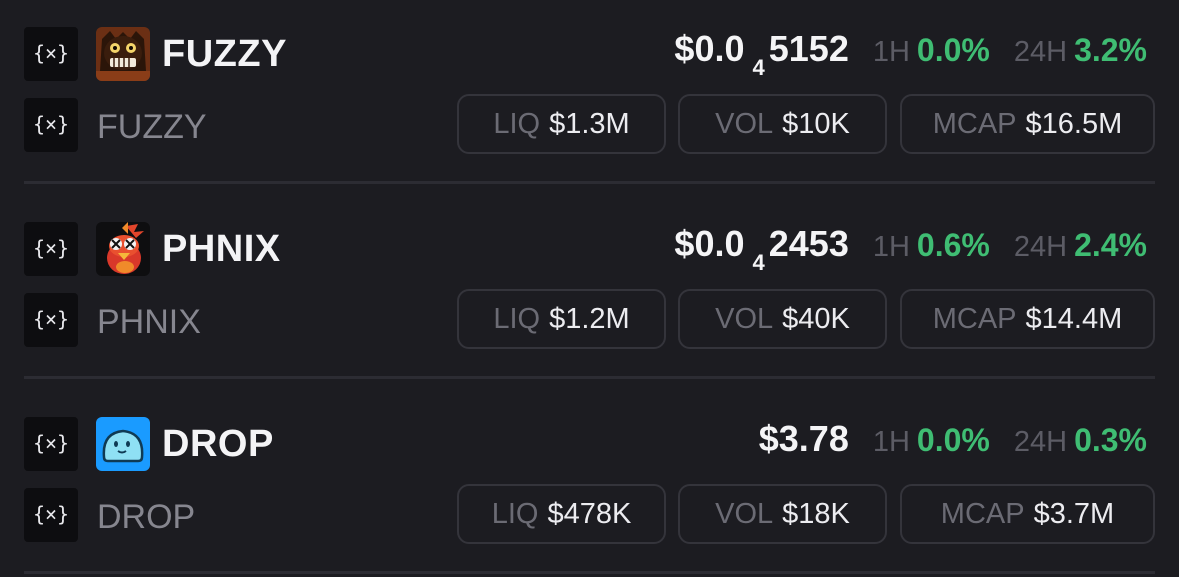 The height and width of the screenshot is (577, 1179). I want to click on price-change-line: $0.0 4 5152 1H 0.0% 24H 3.2%, so click(910, 53).